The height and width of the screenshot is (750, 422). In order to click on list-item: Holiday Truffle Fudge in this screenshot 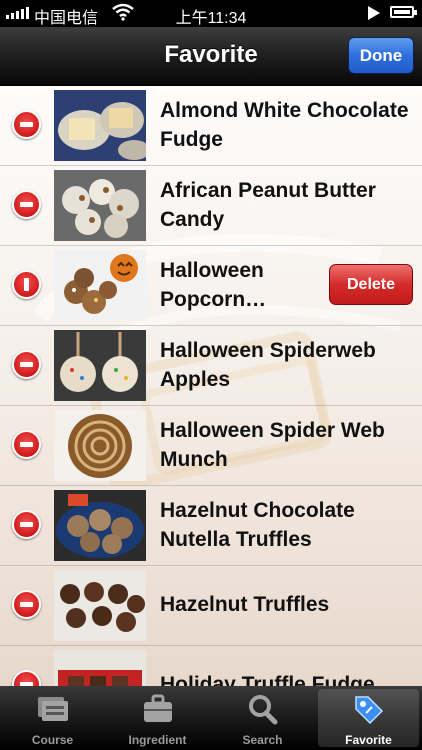, I will do `click(211, 666)`.